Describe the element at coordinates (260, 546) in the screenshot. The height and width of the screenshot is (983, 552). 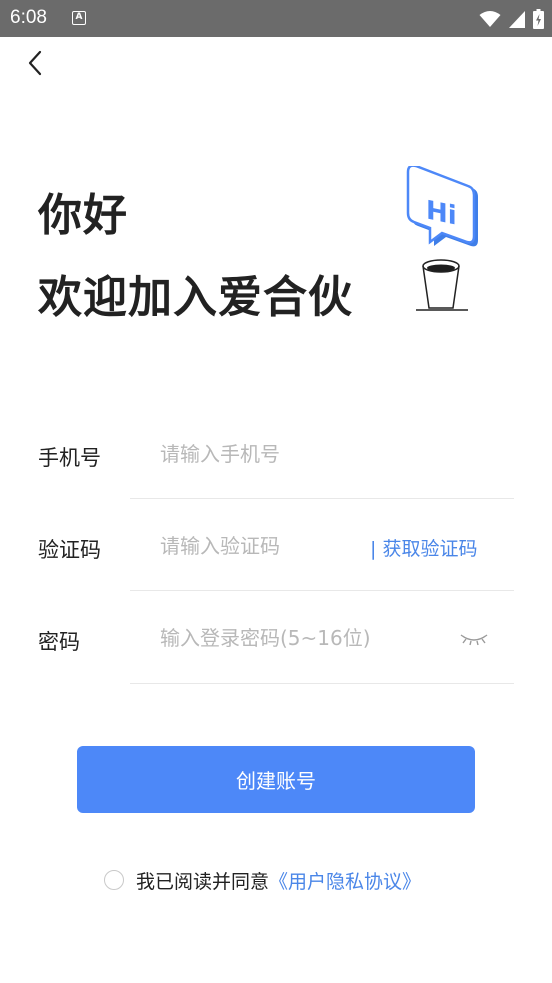
I see `code-input` at that location.